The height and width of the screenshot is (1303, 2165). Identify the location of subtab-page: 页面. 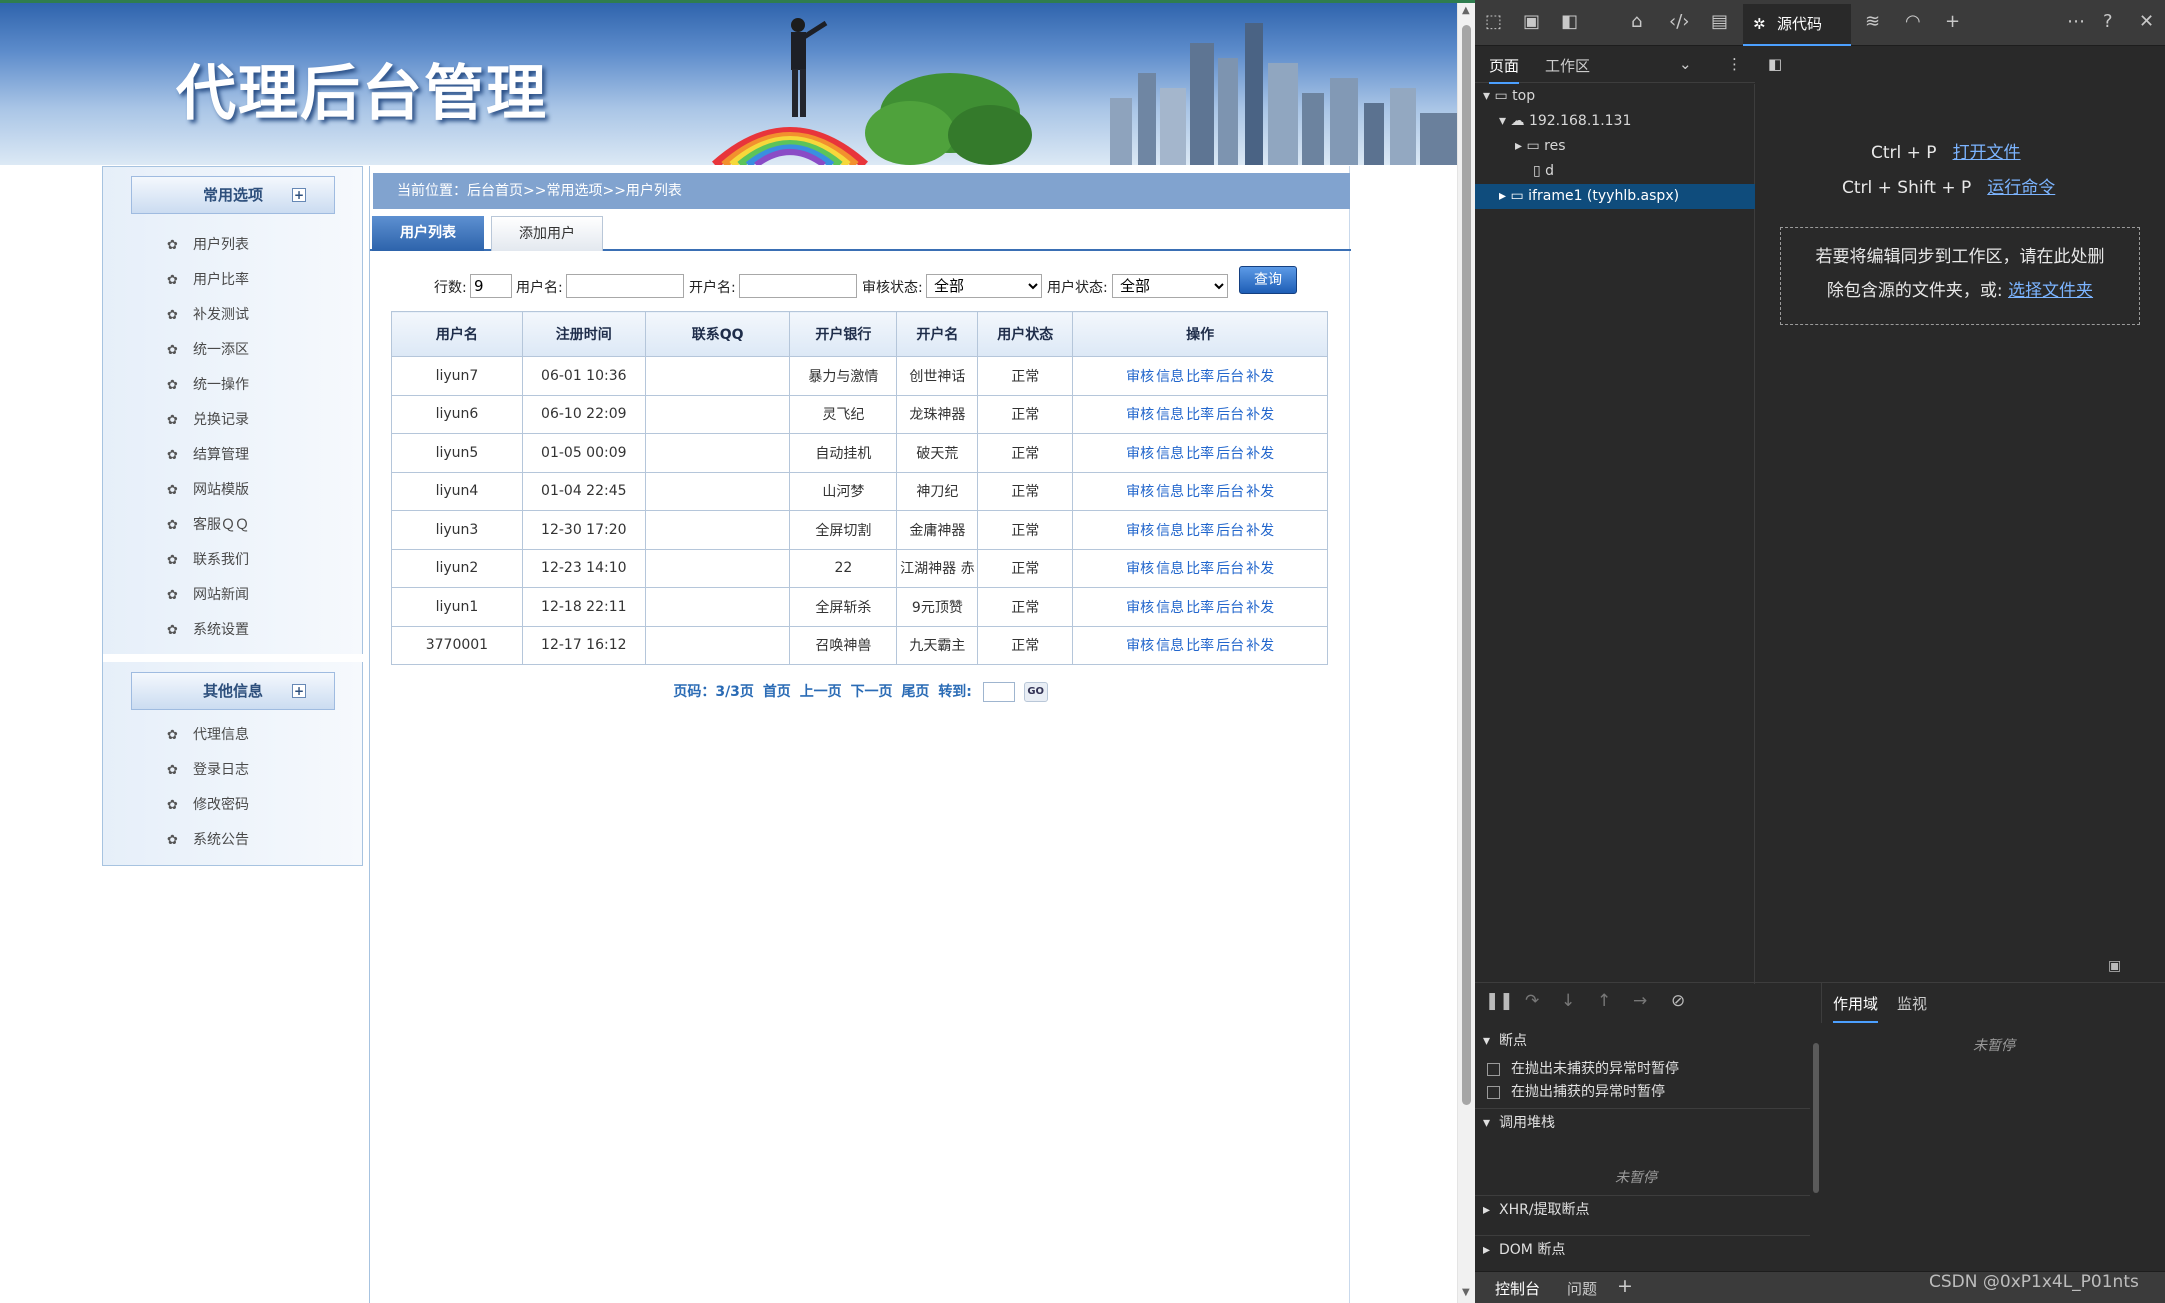
(1504, 69).